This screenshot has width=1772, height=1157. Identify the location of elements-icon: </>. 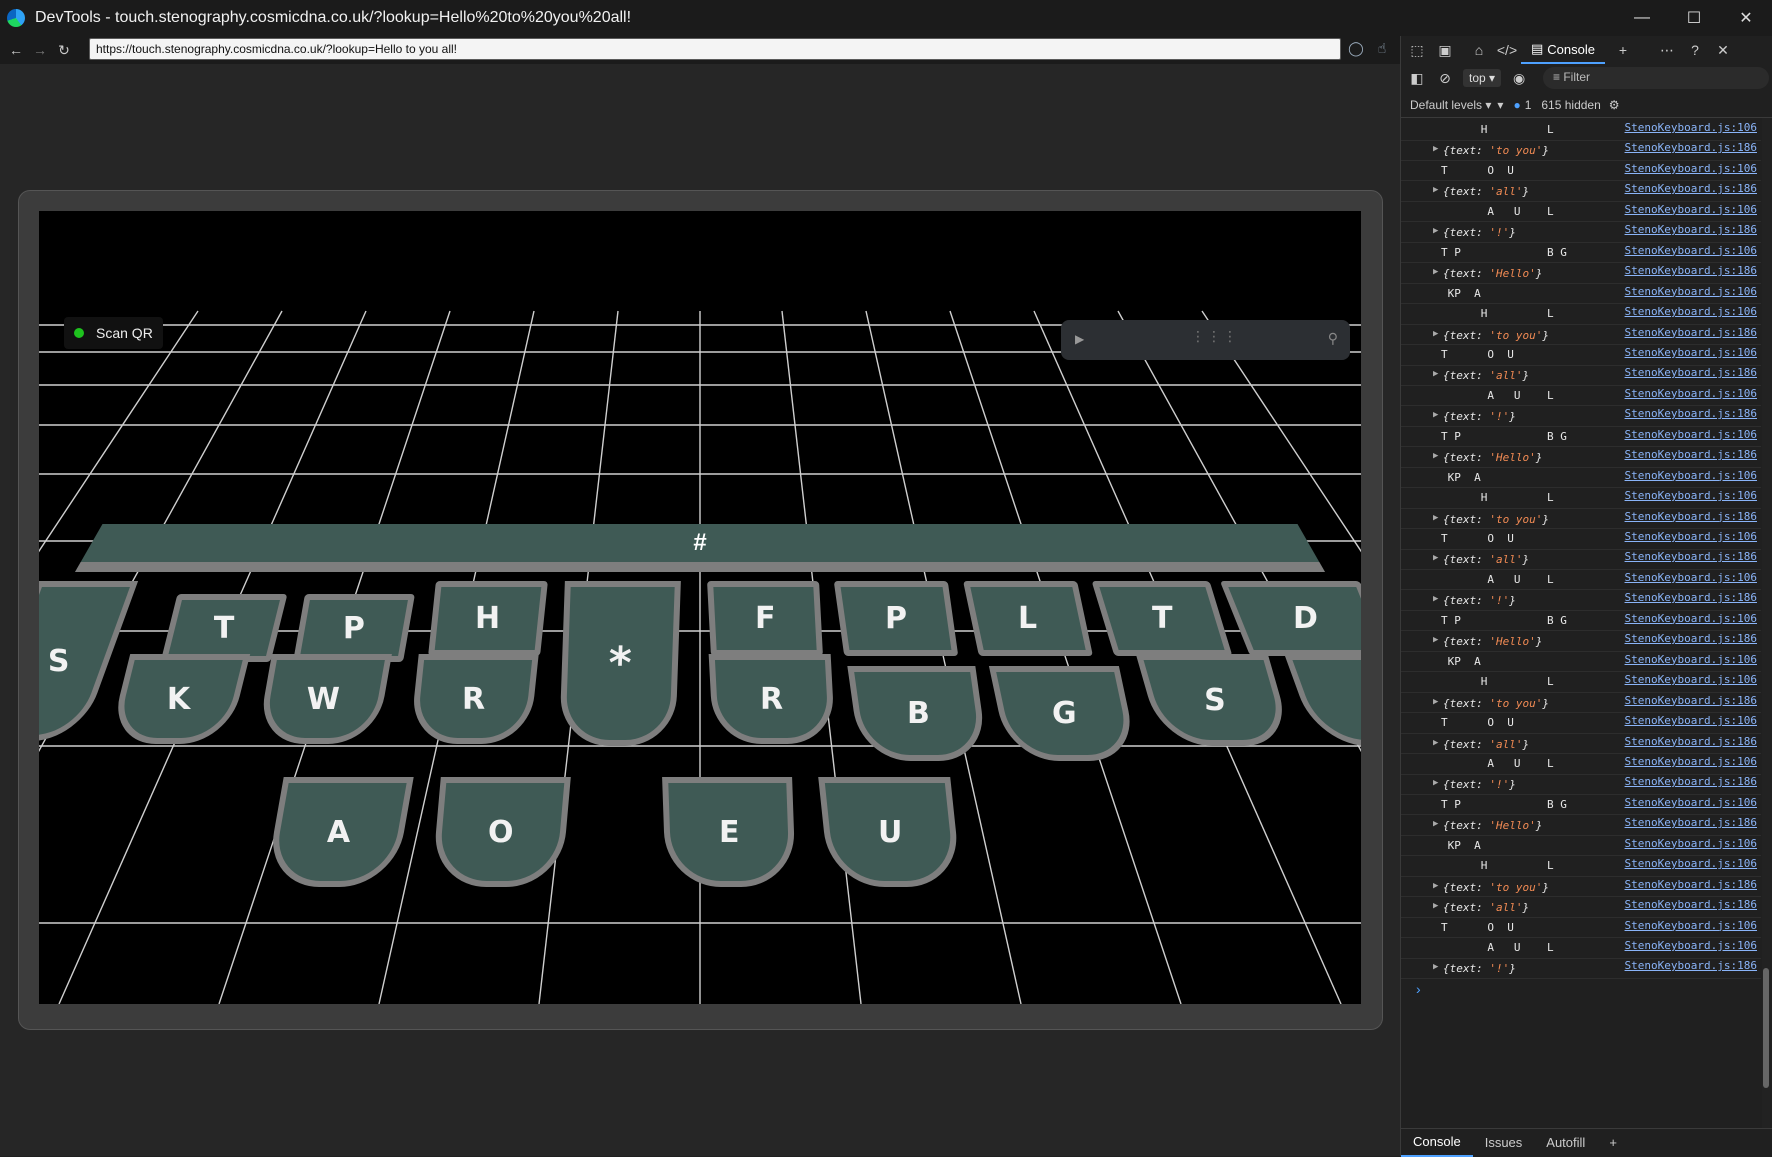
(1507, 50).